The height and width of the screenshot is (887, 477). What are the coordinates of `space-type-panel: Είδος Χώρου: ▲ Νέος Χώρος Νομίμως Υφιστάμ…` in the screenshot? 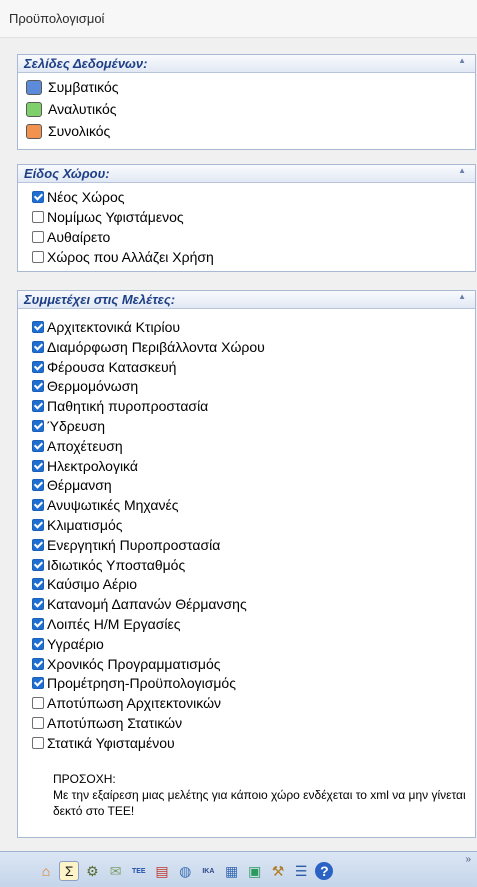 It's located at (246, 218).